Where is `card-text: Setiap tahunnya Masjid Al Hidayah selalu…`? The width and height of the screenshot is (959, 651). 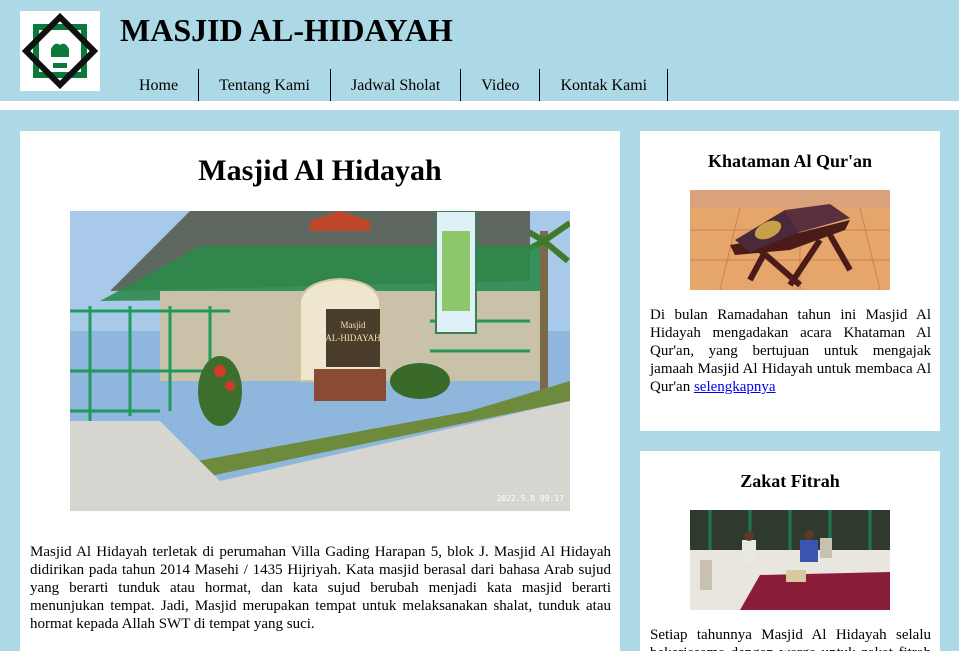
card-text: Setiap tahunnya Masjid Al Hidayah selalu… is located at coordinates (790, 639).